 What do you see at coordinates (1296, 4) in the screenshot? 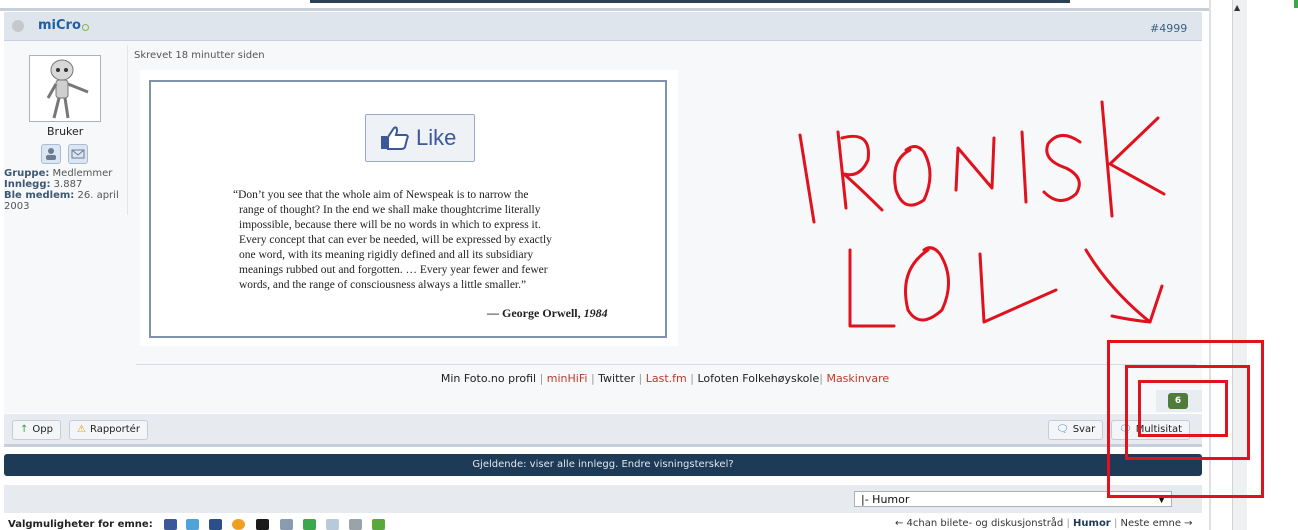
I see `window-edge` at bounding box center [1296, 4].